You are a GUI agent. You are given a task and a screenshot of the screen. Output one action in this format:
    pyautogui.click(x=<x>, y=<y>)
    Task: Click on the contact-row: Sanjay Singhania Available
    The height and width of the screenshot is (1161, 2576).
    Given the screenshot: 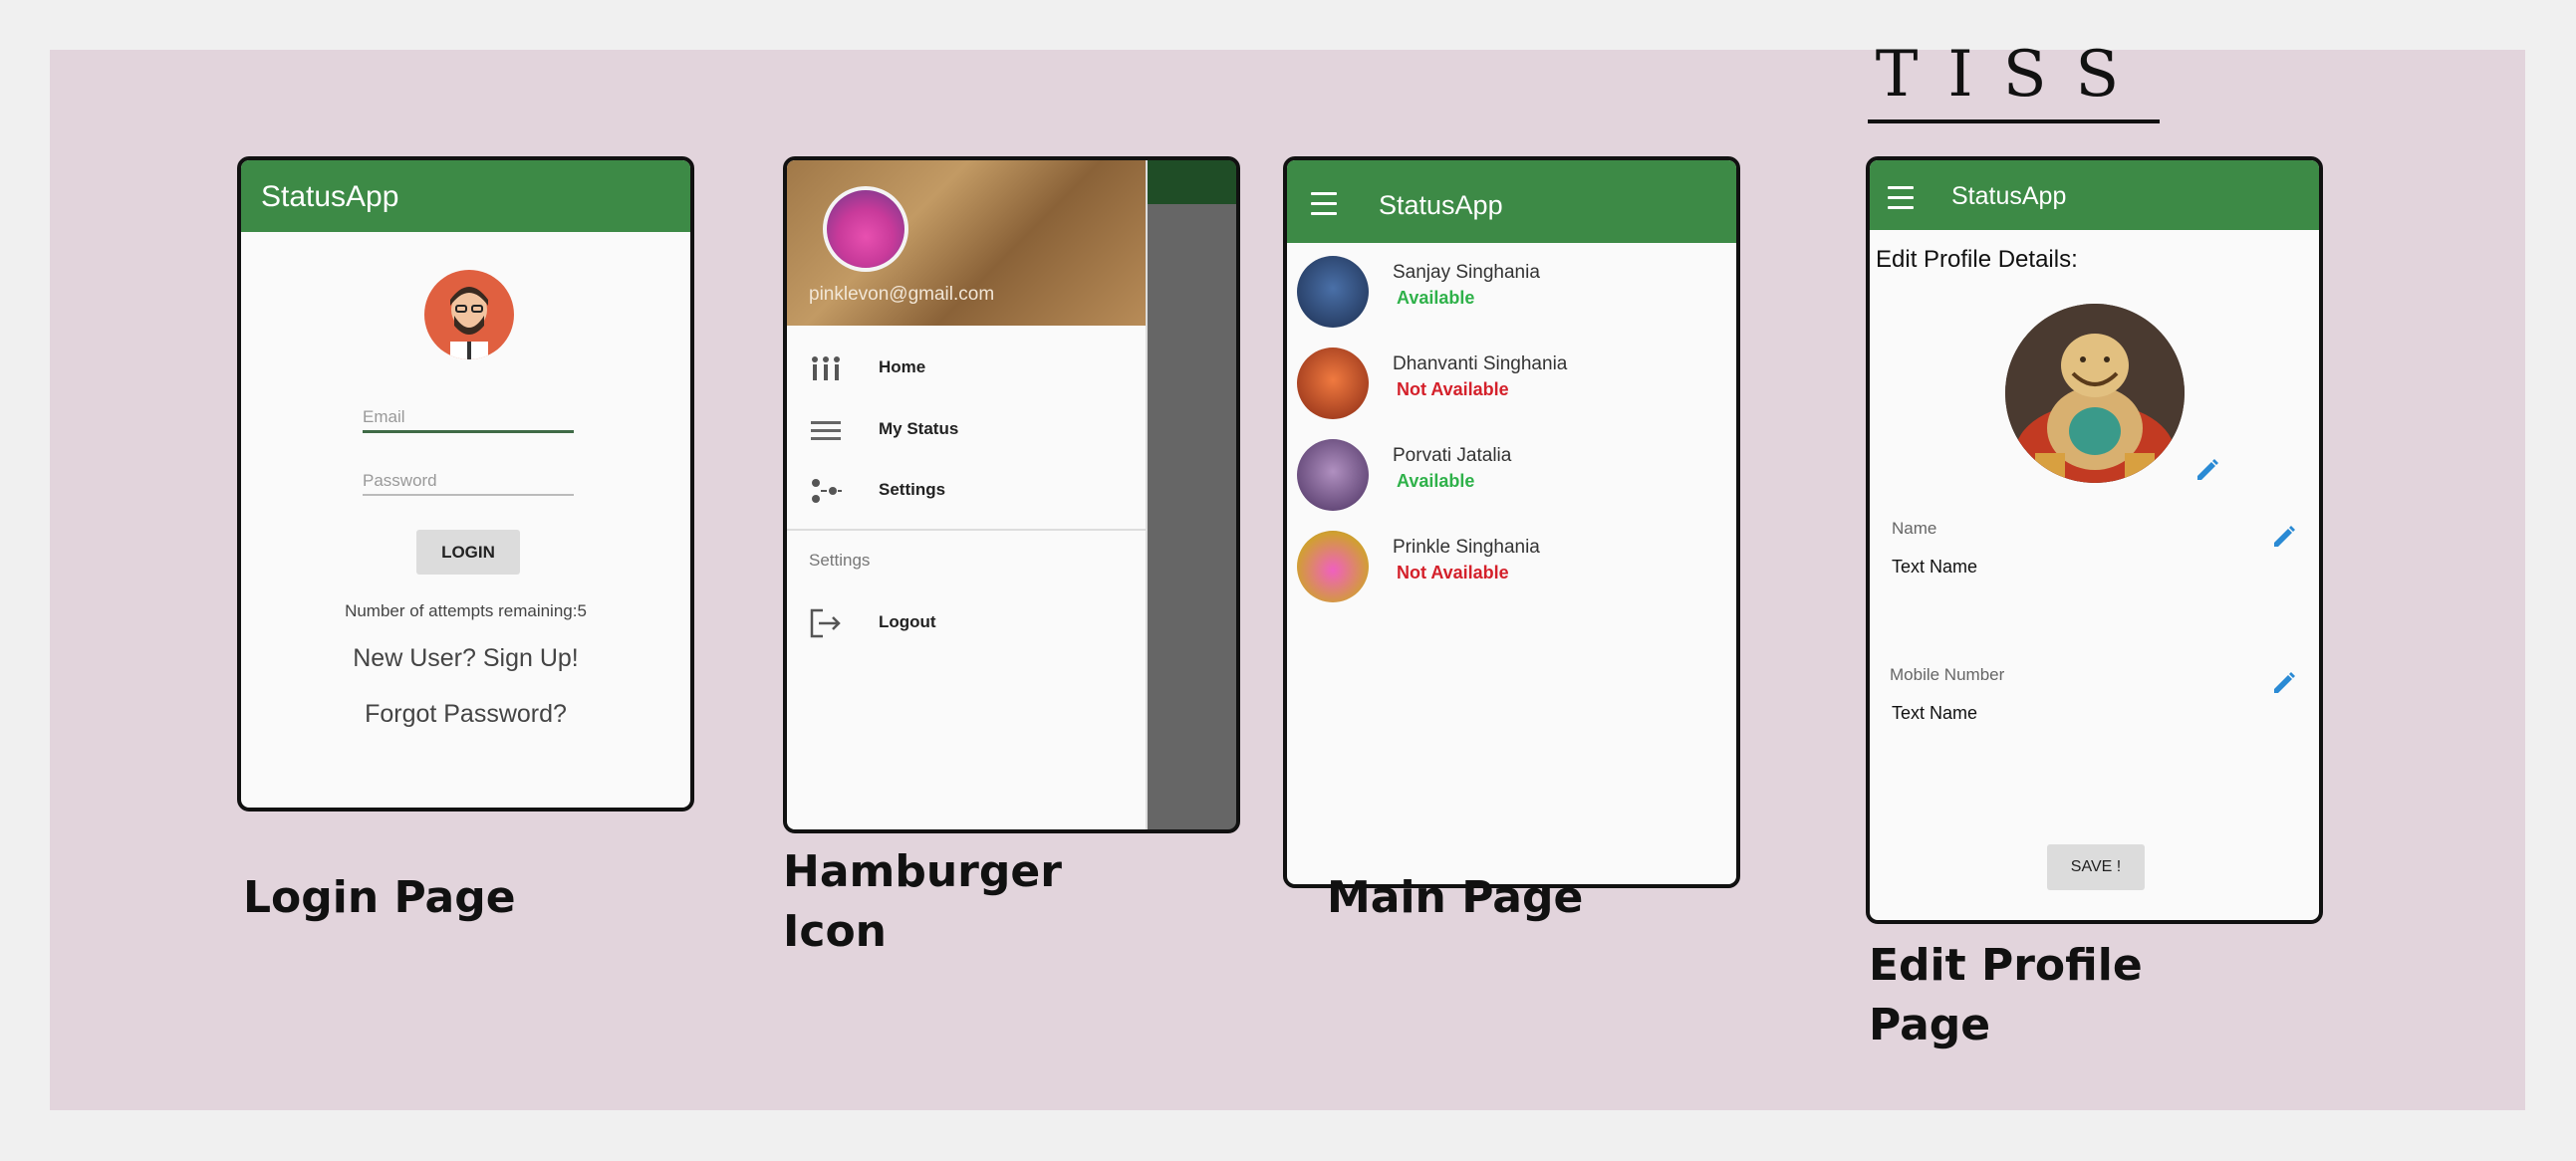 What is the action you would take?
    pyautogui.click(x=1511, y=292)
    